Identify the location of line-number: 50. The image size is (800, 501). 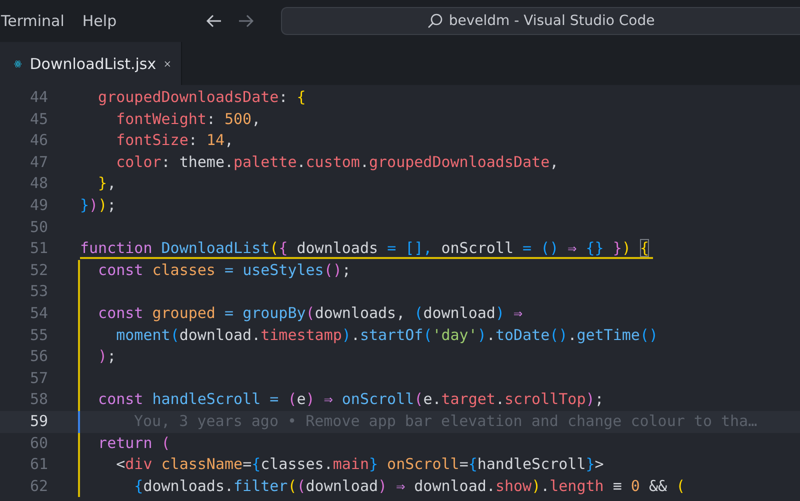
(38, 227).